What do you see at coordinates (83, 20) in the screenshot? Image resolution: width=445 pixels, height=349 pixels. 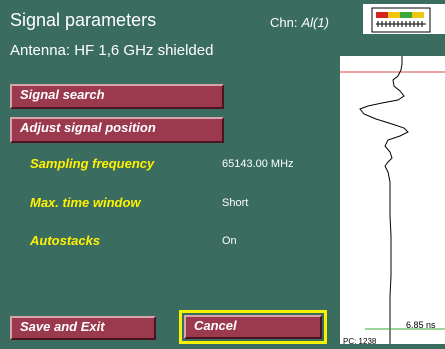 I see `page-title: Signal parameters` at bounding box center [83, 20].